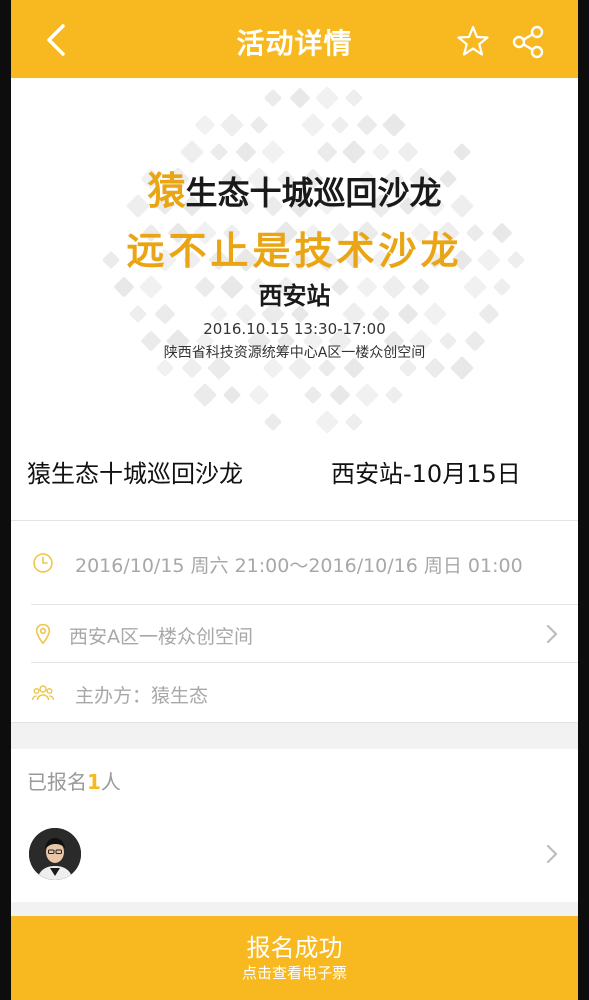 The image size is (589, 1000). I want to click on star-icon, so click(473, 40).